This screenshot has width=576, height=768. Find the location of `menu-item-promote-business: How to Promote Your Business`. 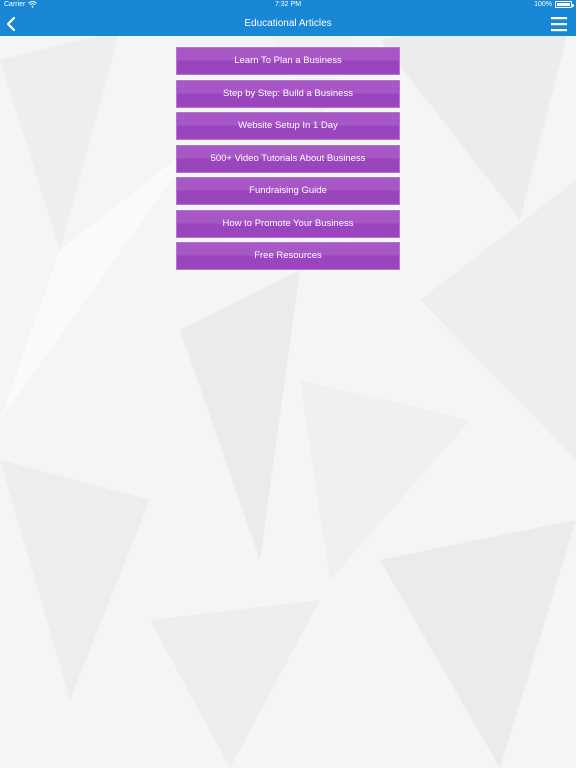

menu-item-promote-business: How to Promote Your Business is located at coordinates (288, 223).